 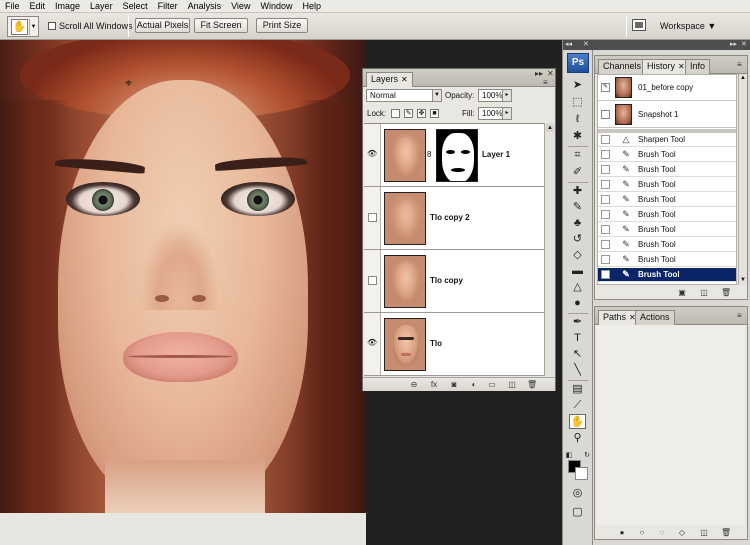 I want to click on menu-view: View, so click(x=240, y=6).